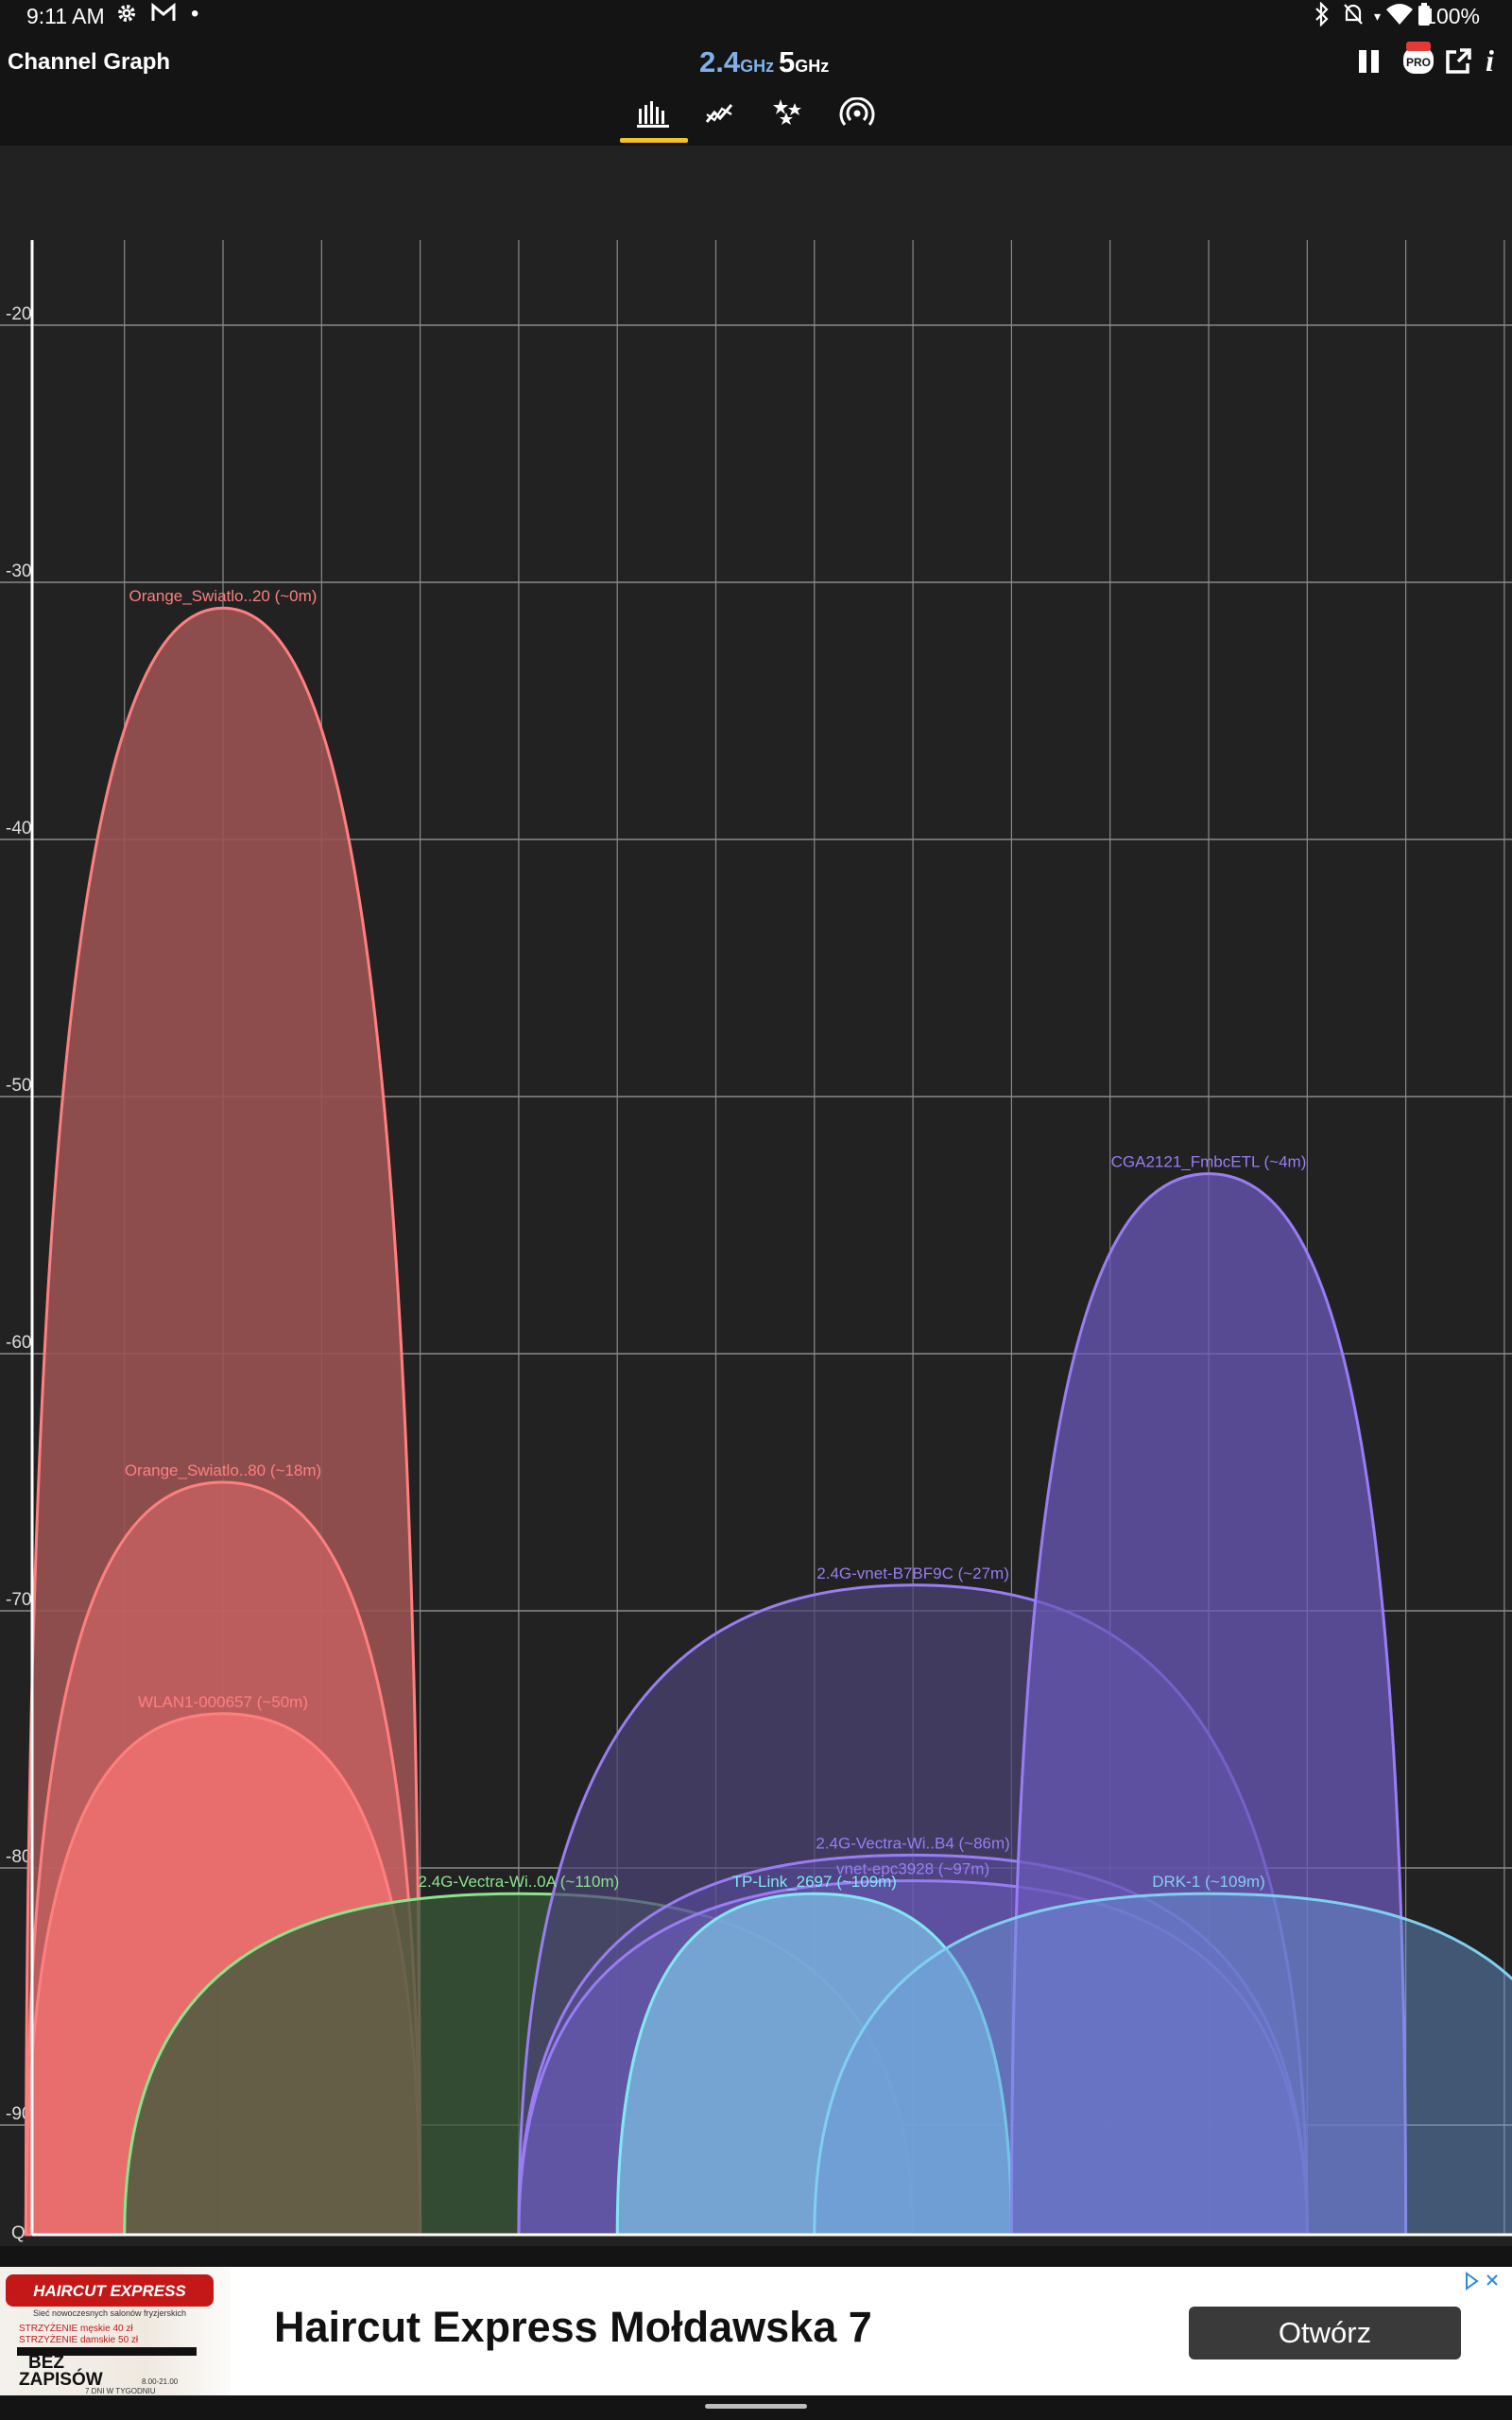 This screenshot has height=2420, width=1512. Describe the element at coordinates (1452, 16) in the screenshot. I see `battery-percent: 100%` at that location.